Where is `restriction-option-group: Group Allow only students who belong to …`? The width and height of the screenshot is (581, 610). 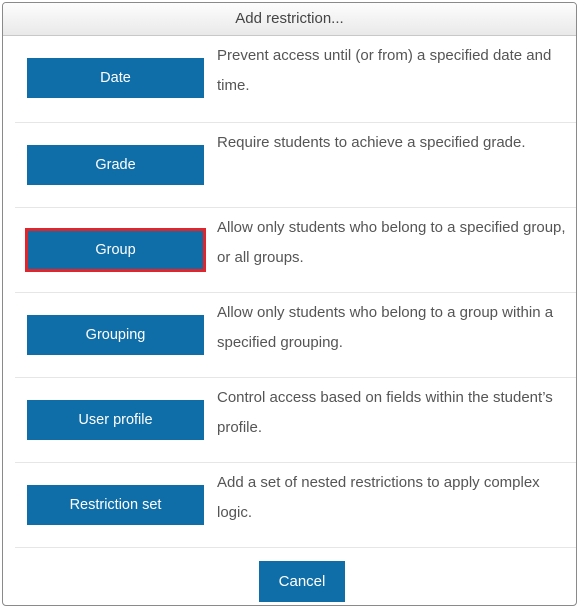
restriction-option-group: Group Allow only students who belong to … is located at coordinates (295, 250).